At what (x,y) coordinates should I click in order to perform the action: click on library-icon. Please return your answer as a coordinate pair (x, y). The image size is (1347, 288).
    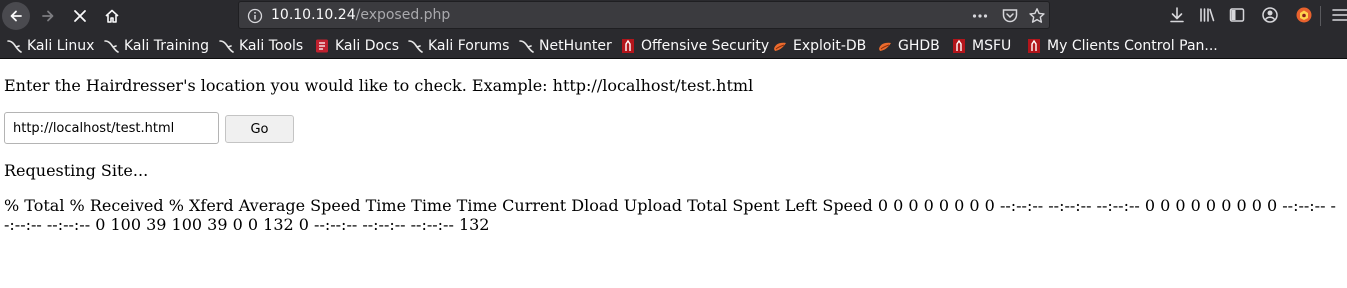
    Looking at the image, I should click on (1207, 15).